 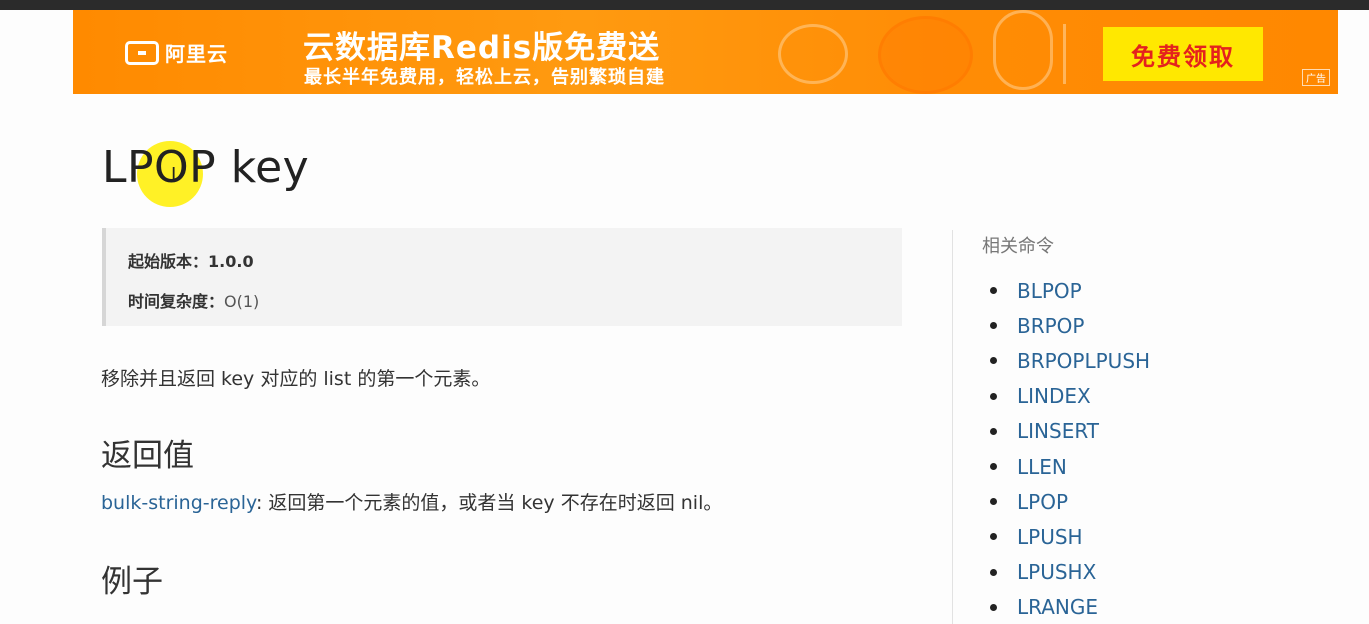 What do you see at coordinates (502, 277) in the screenshot?
I see `info-box: 起始版本：1.0.0 时间复杂度：O(1)` at bounding box center [502, 277].